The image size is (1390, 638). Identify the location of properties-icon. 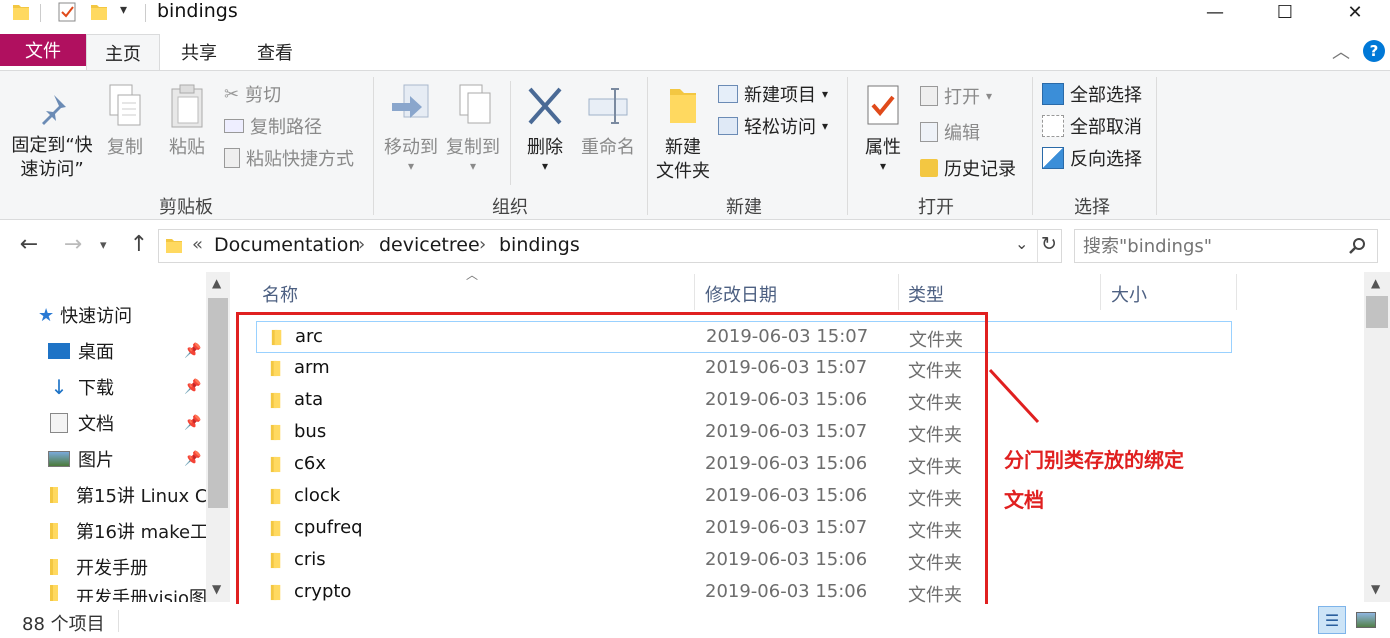
(67, 12).